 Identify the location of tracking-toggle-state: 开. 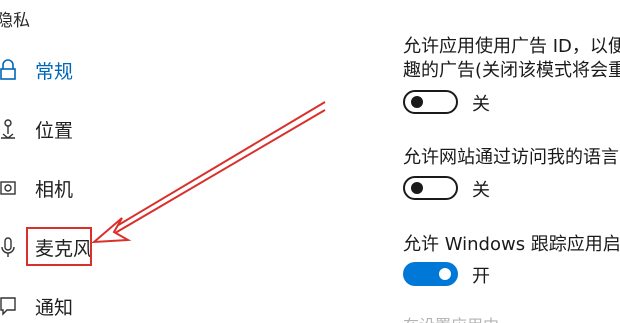
(481, 276).